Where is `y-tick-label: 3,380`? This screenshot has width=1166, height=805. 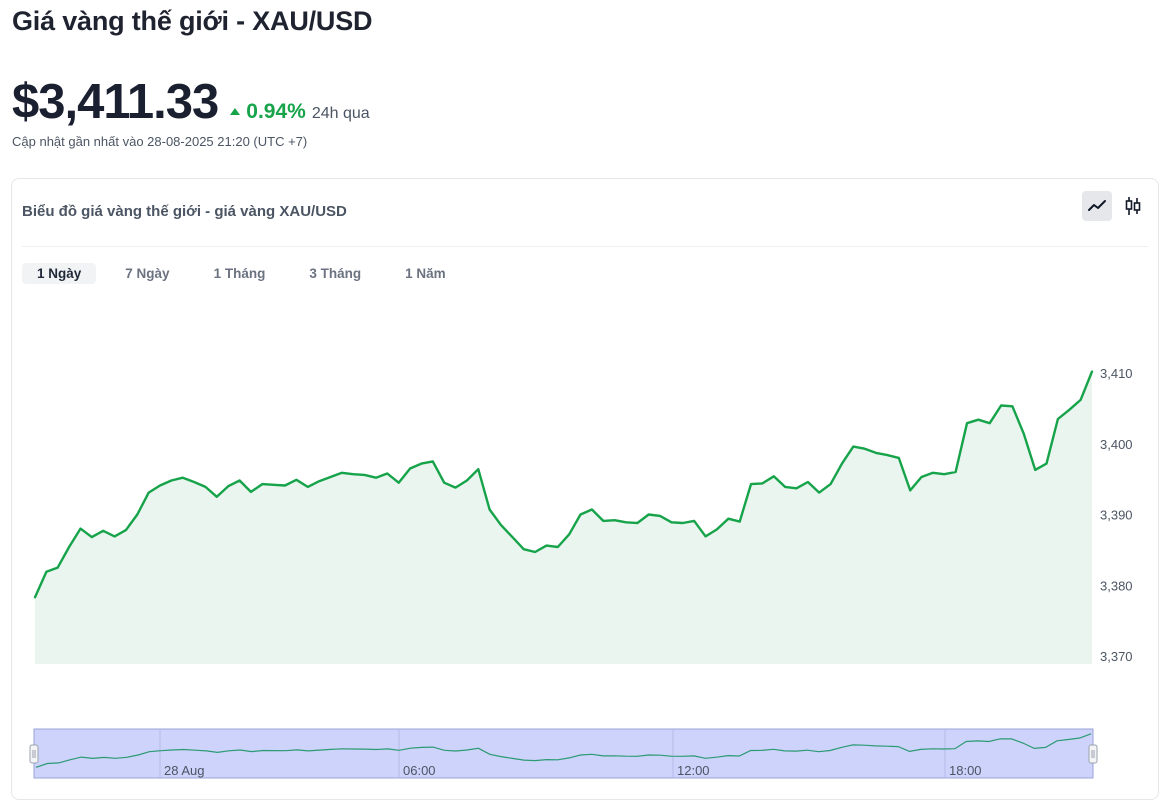 y-tick-label: 3,380 is located at coordinates (1116, 585).